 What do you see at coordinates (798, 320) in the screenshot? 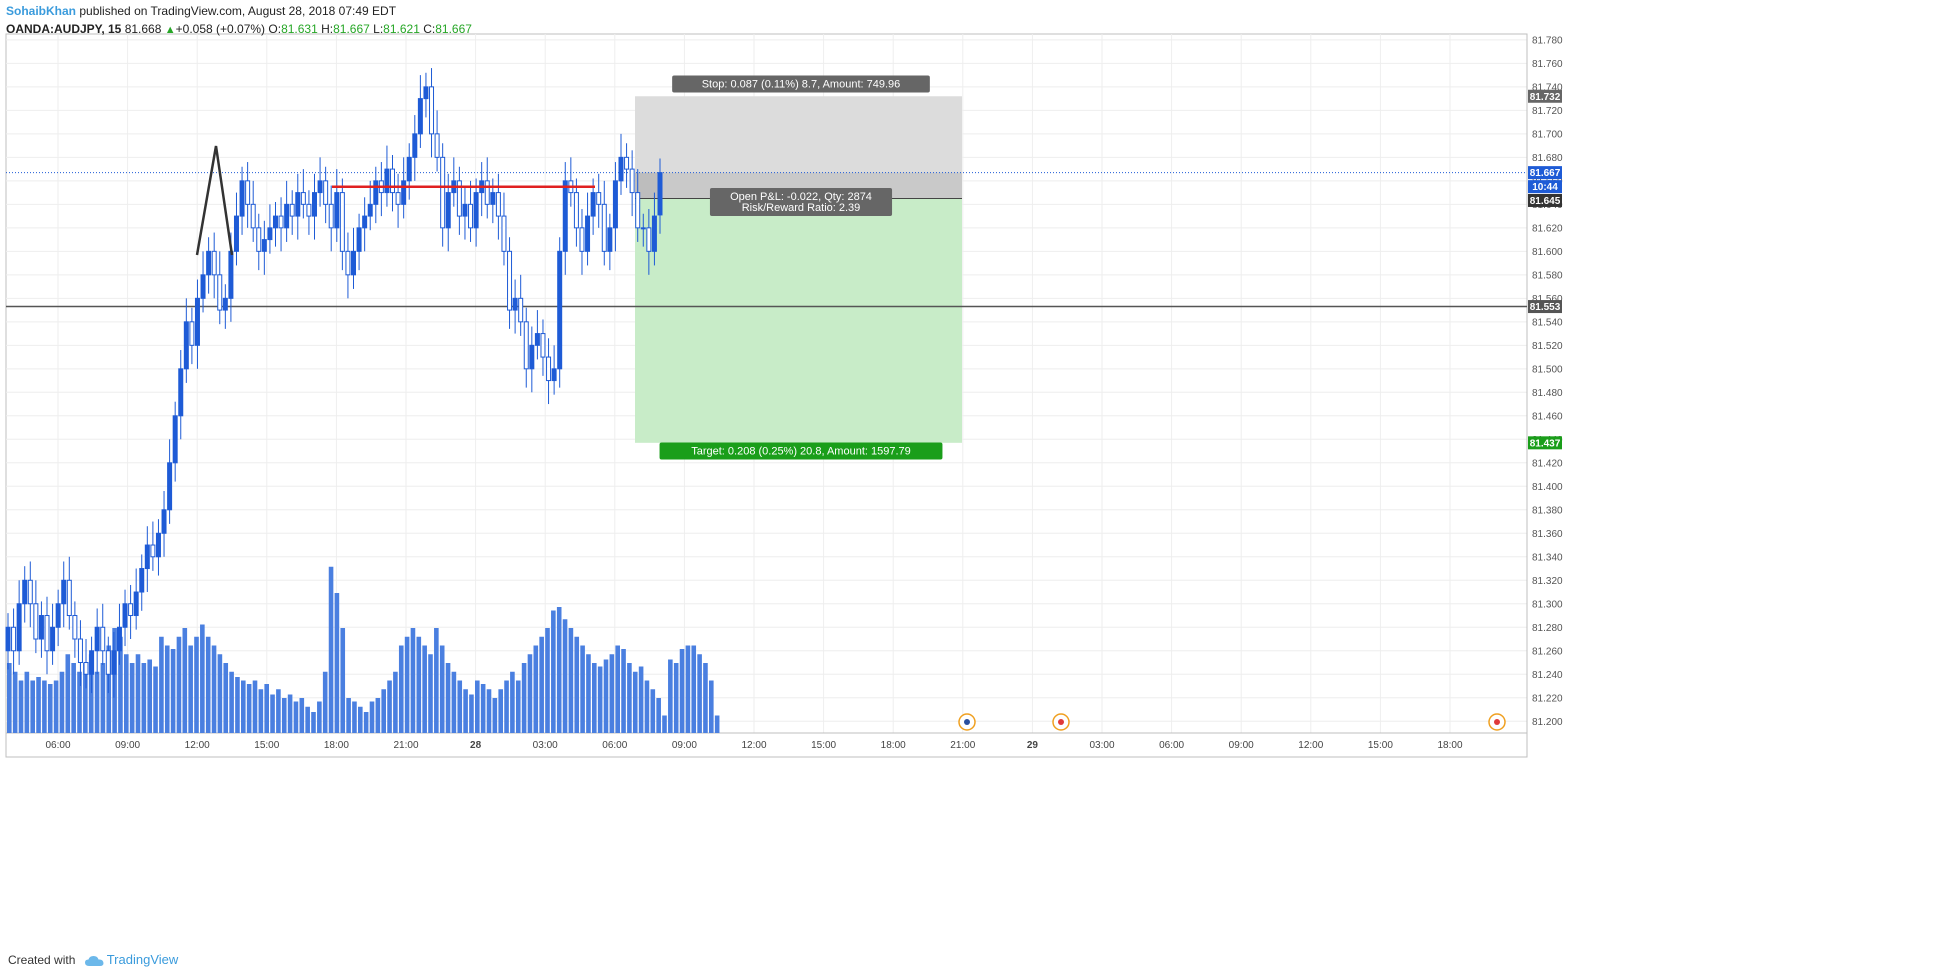
I see `target-zone` at bounding box center [798, 320].